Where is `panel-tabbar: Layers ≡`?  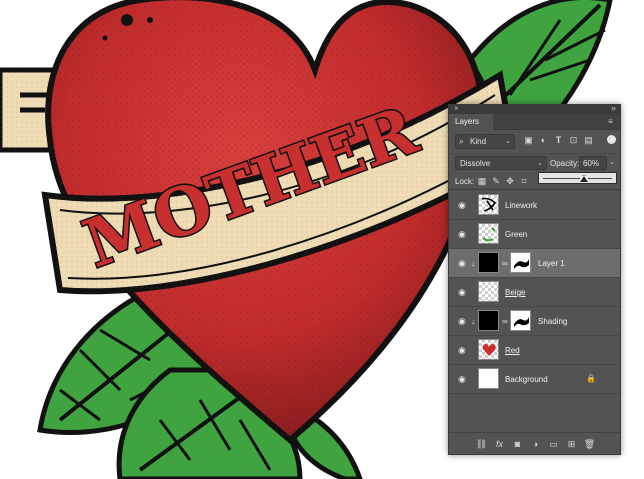
panel-tabbar: Layers ≡ is located at coordinates (534, 122).